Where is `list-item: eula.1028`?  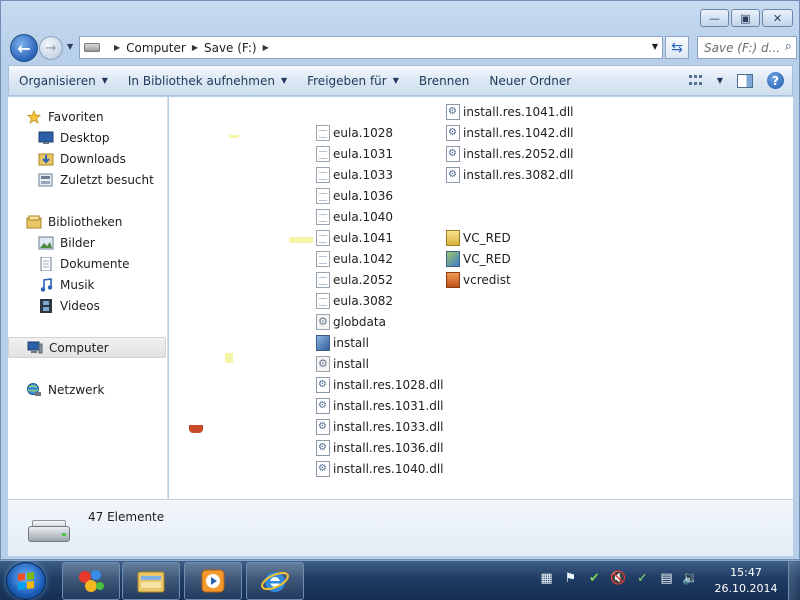
list-item: eula.1028 is located at coordinates (354, 132).